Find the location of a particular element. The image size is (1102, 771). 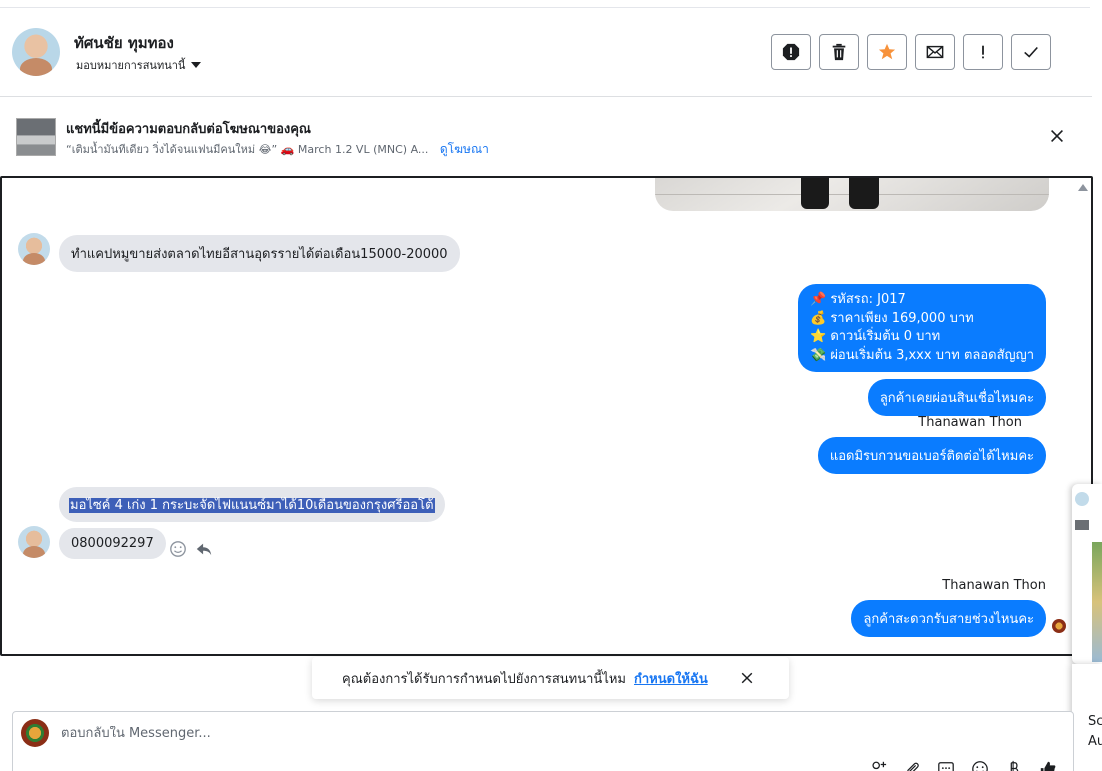

scroll-up-arrow is located at coordinates (1083, 187).